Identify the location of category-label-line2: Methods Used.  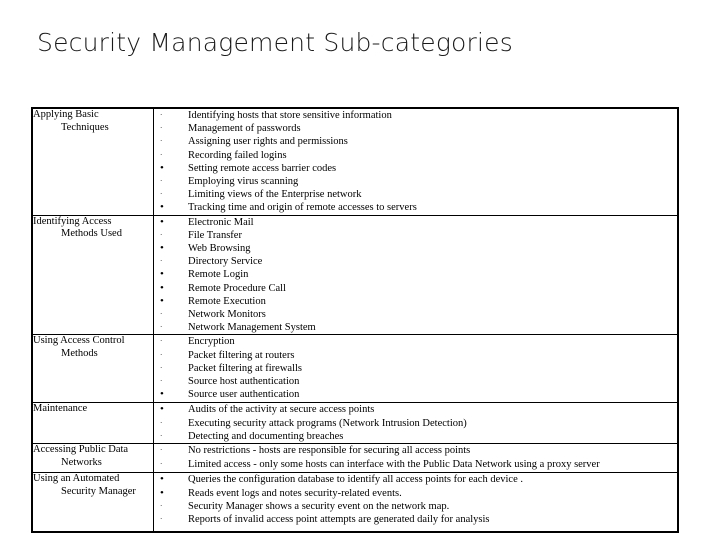
(91, 234).